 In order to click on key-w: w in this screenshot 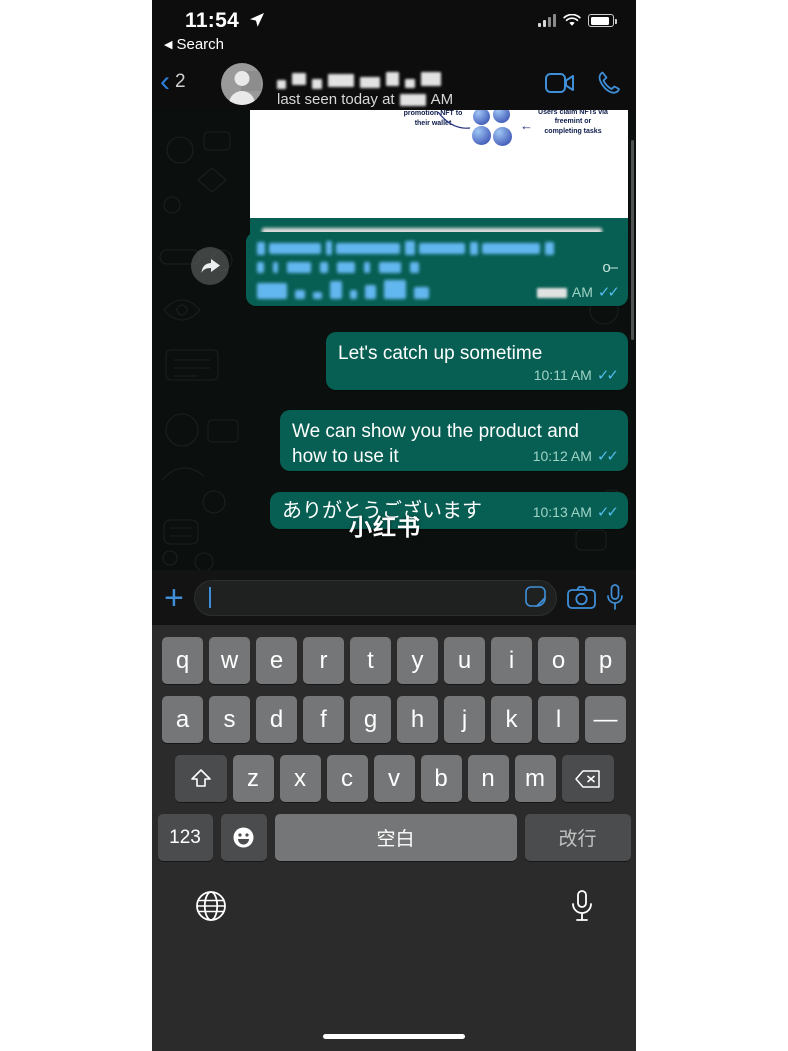, I will do `click(229, 660)`.